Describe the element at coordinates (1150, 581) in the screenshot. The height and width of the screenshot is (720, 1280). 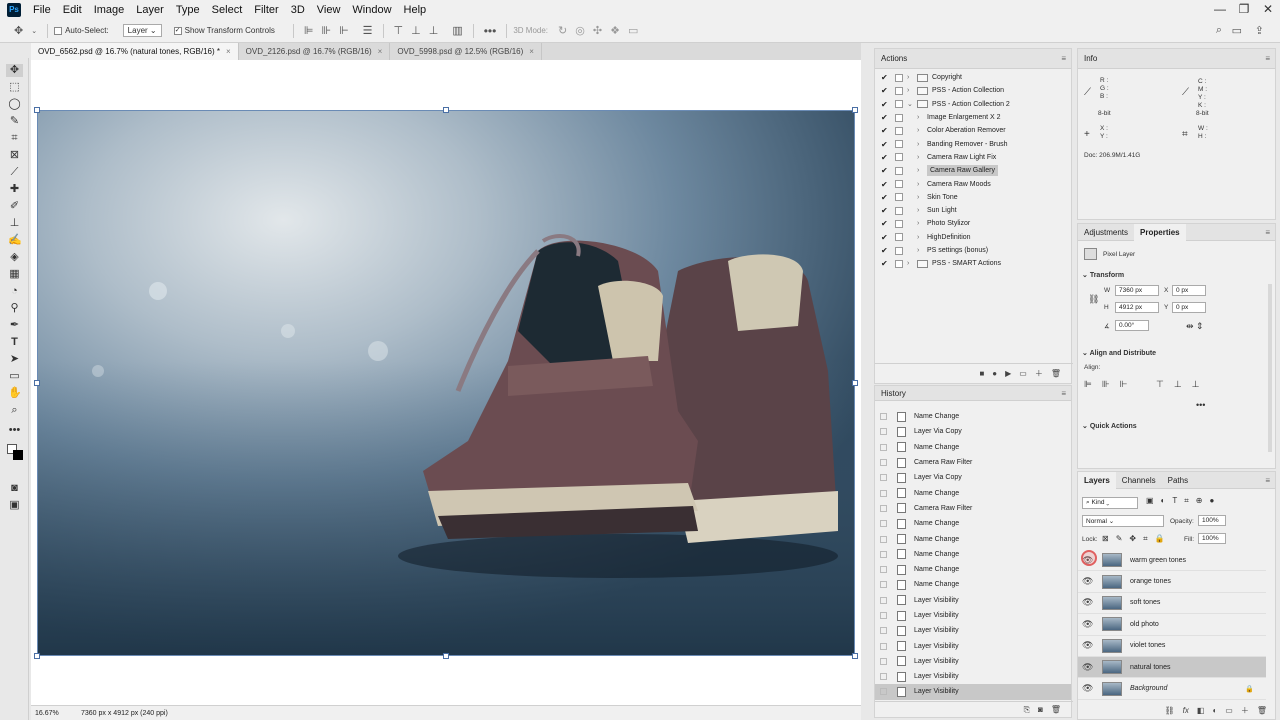
I see `layer-name: orange tones` at that location.